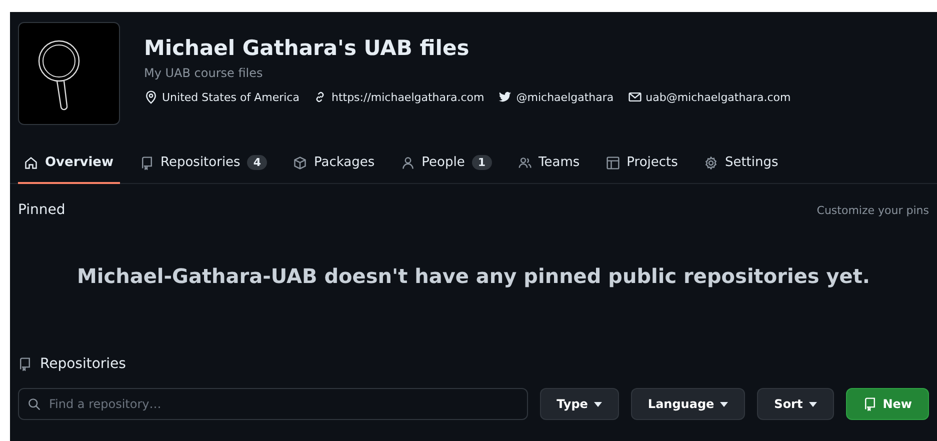 This screenshot has width=937, height=441. Describe the element at coordinates (565, 97) in the screenshot. I see `profile-link: @michaelgathara` at that location.